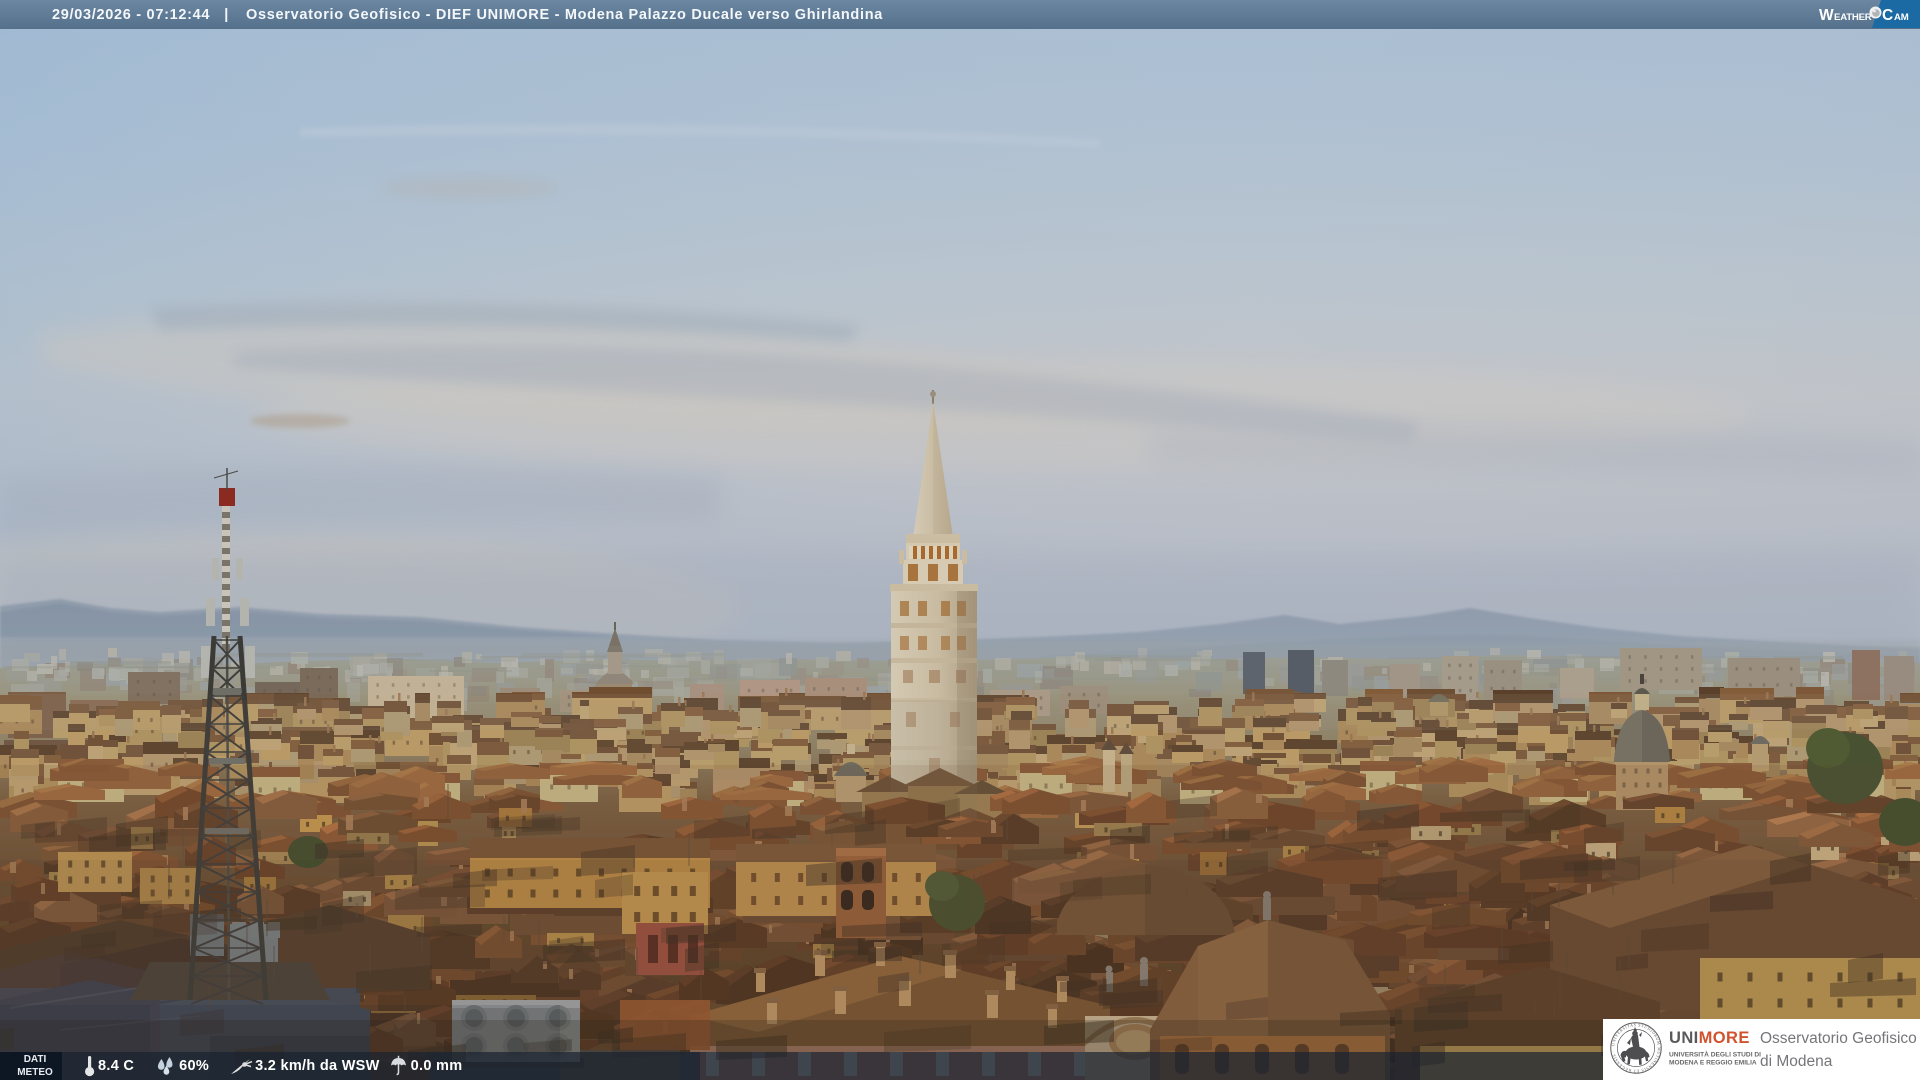 This screenshot has height=1080, width=1920. Describe the element at coordinates (1838, 1038) in the screenshot. I see `svg-text: Osservatorio Geofisico` at that location.